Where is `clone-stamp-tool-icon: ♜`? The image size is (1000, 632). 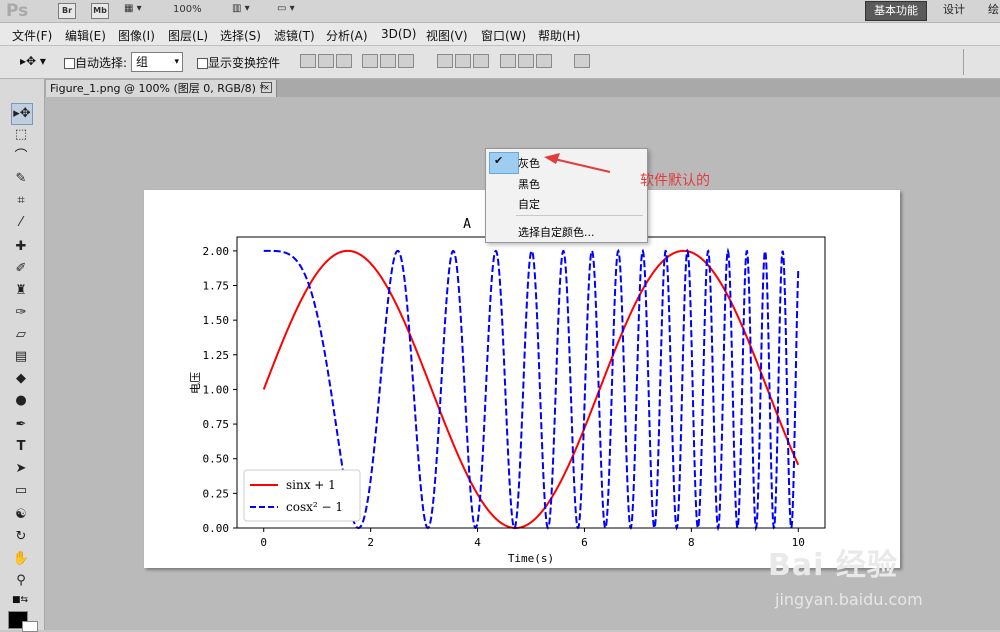
clone-stamp-tool-icon: ♜ is located at coordinates (21, 291).